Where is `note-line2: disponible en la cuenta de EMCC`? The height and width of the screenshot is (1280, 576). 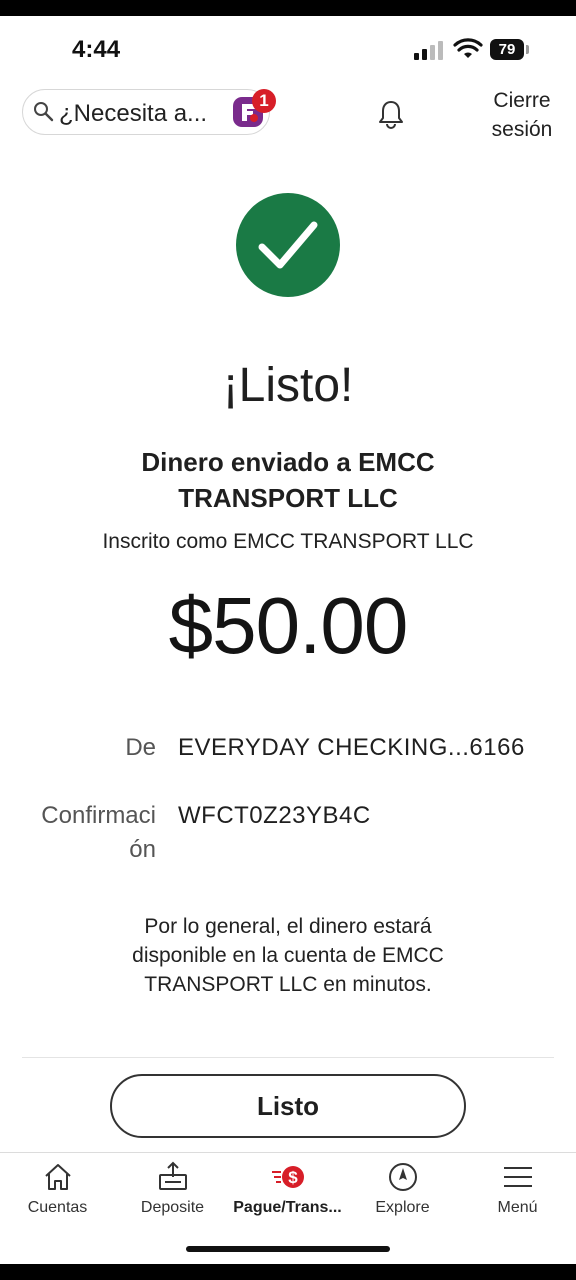 note-line2: disponible en la cuenta de EMCC is located at coordinates (288, 955).